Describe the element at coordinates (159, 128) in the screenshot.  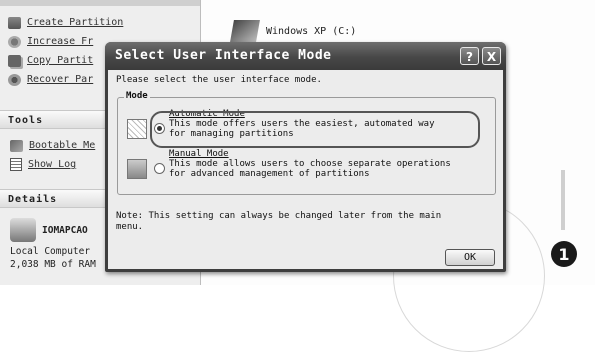
I see `automatic-mode-radio` at that location.